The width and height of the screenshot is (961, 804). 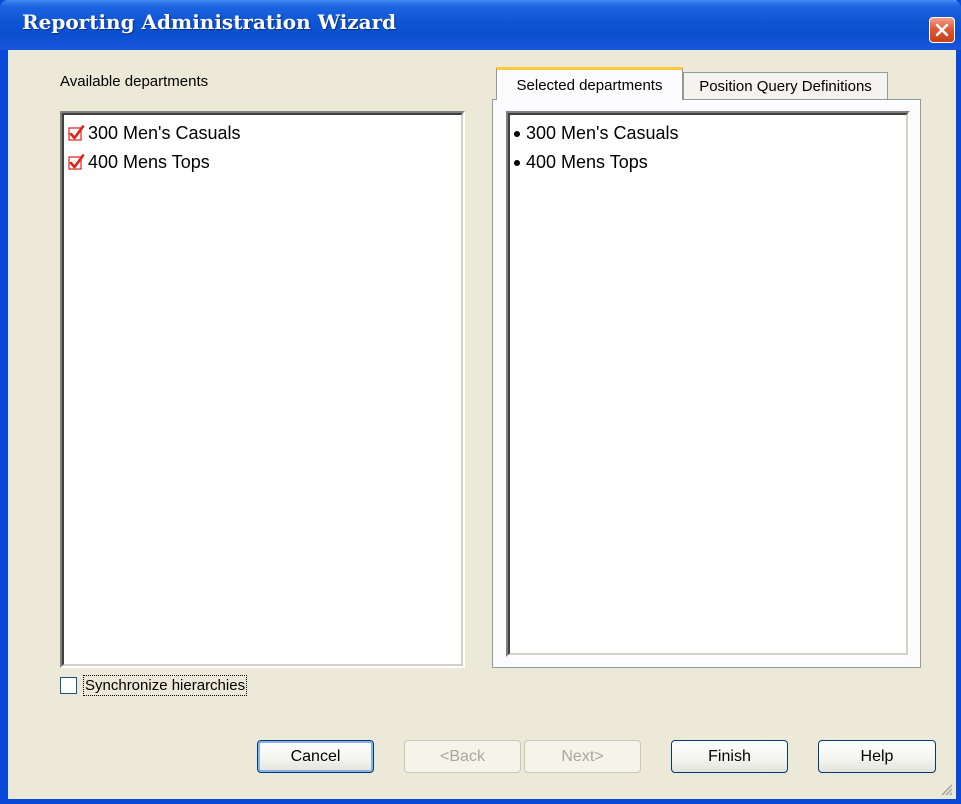 I want to click on next-button-label: Next>, so click(x=582, y=756).